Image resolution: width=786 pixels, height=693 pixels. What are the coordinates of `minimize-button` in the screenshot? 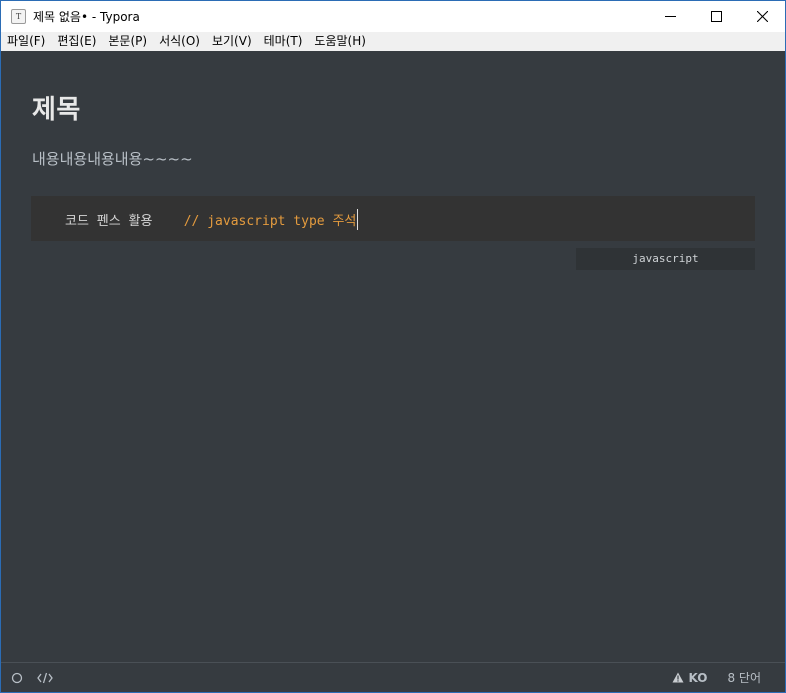 It's located at (670, 16).